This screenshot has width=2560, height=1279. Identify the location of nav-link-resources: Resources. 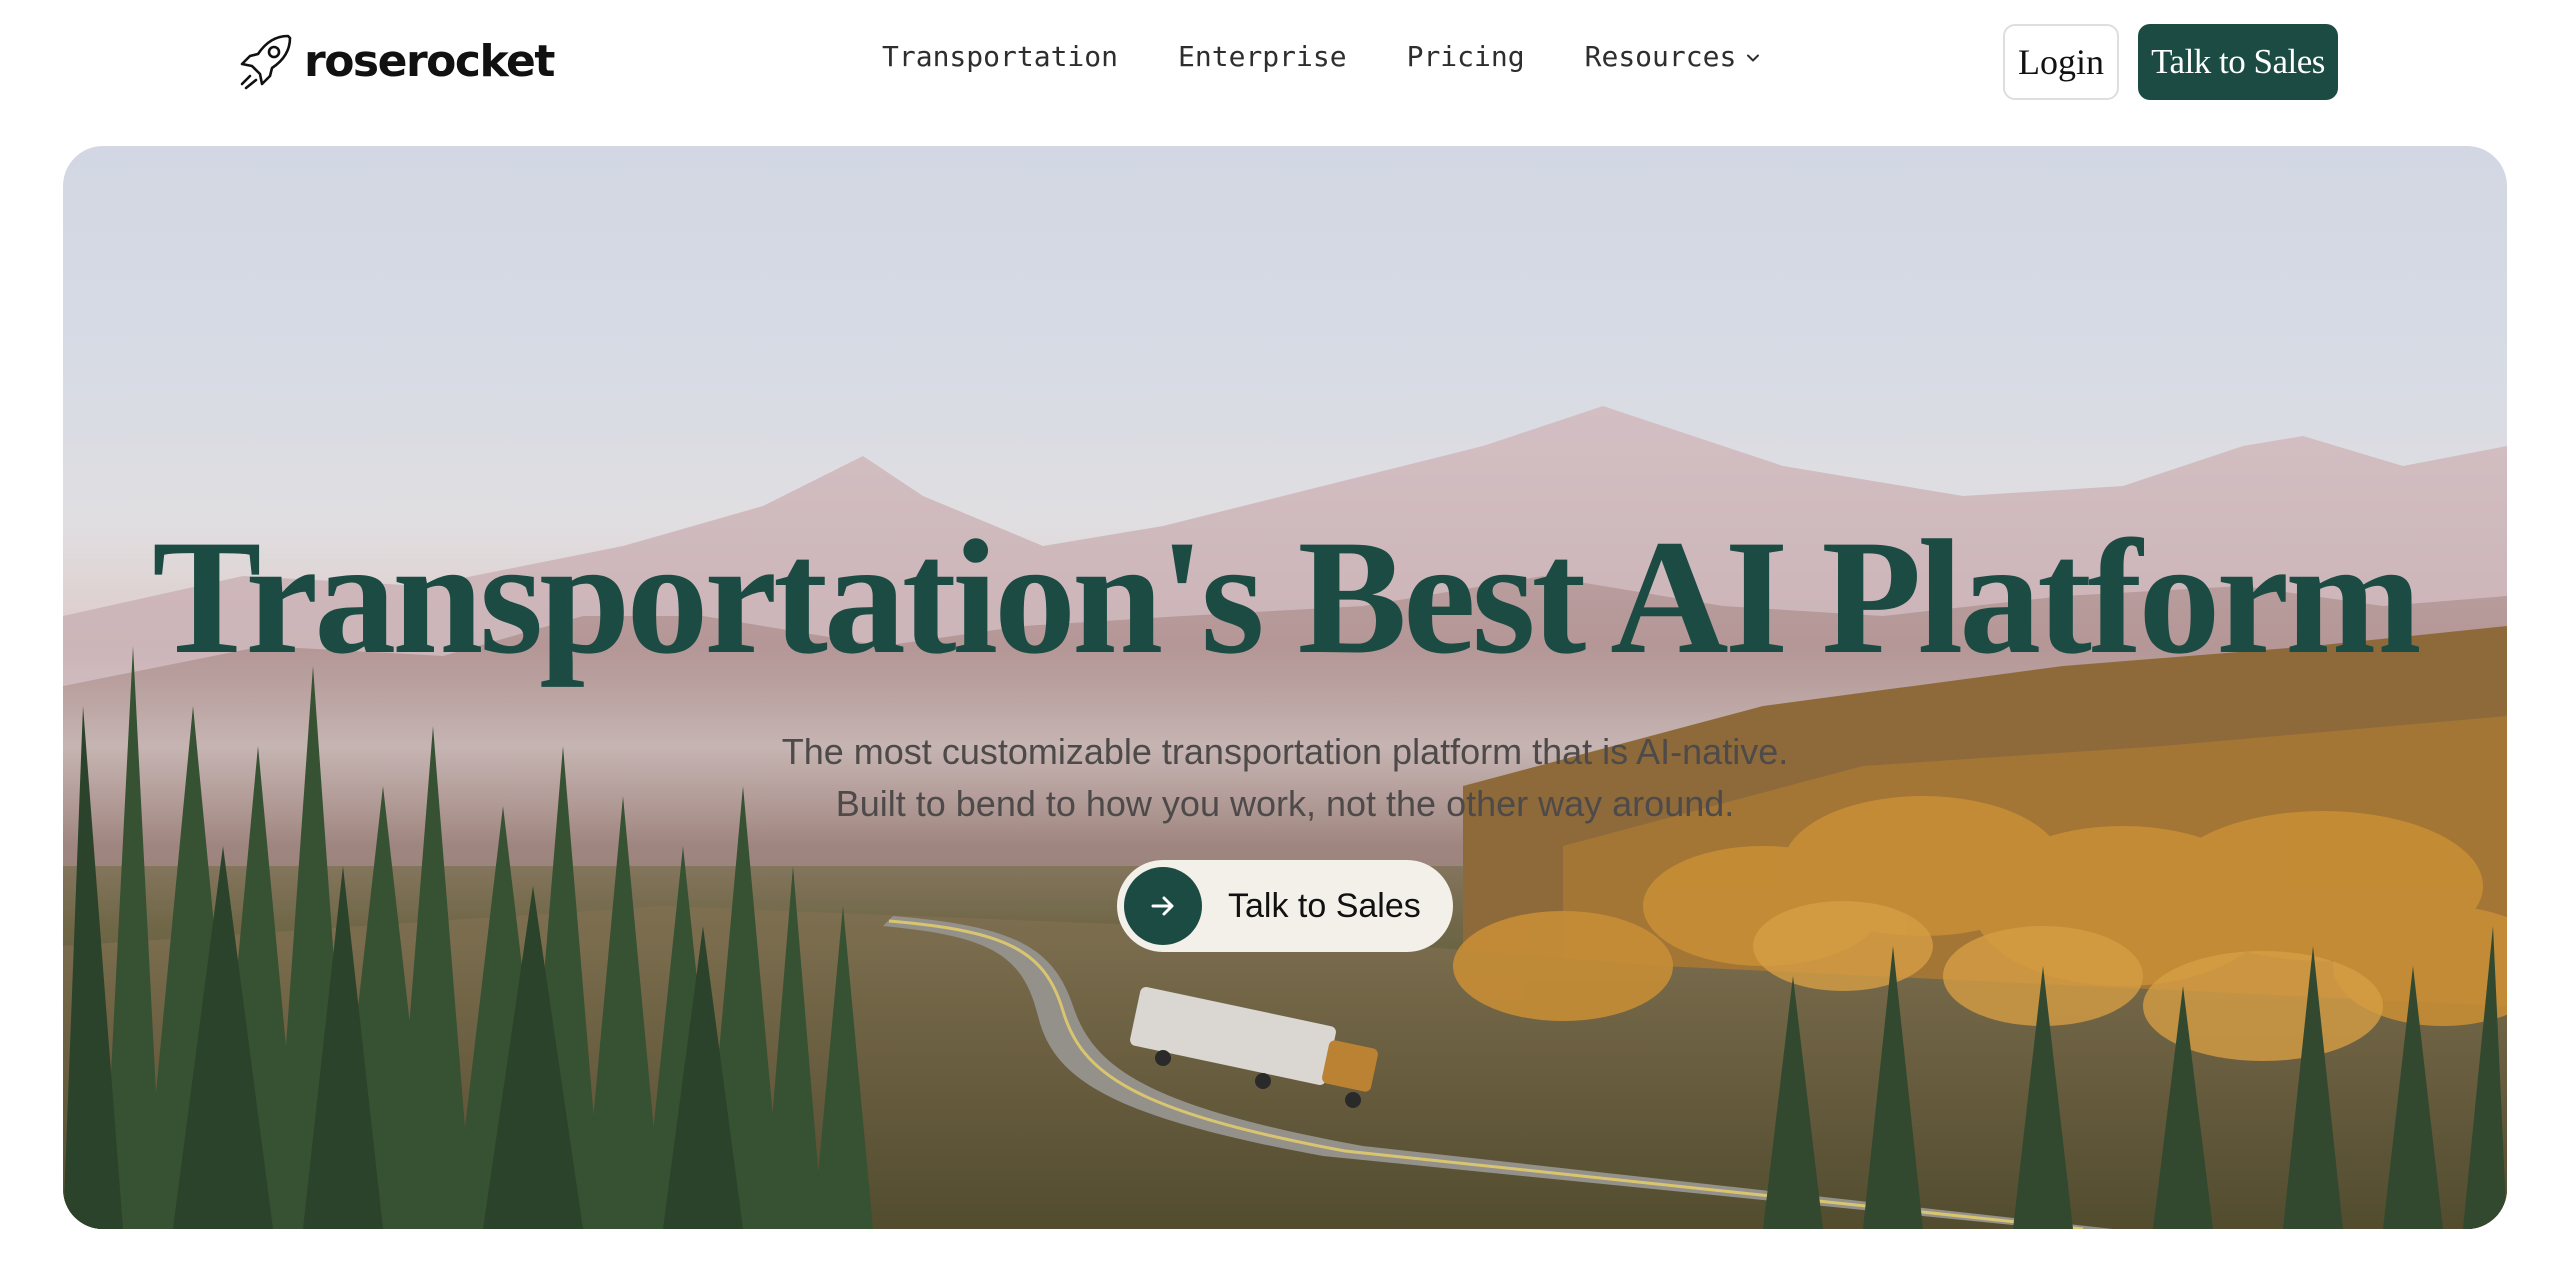
(1673, 56).